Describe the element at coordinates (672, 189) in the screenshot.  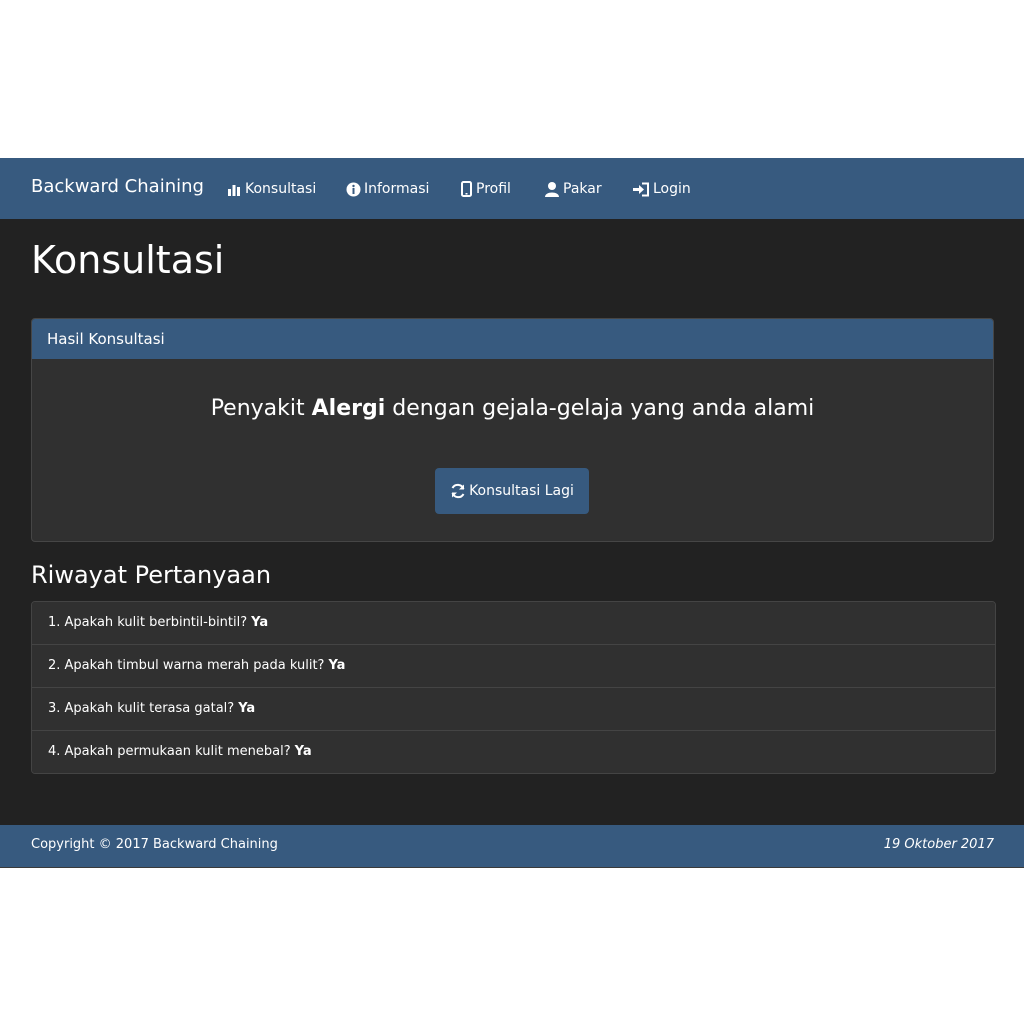
I see `nav-item-label: Login` at that location.